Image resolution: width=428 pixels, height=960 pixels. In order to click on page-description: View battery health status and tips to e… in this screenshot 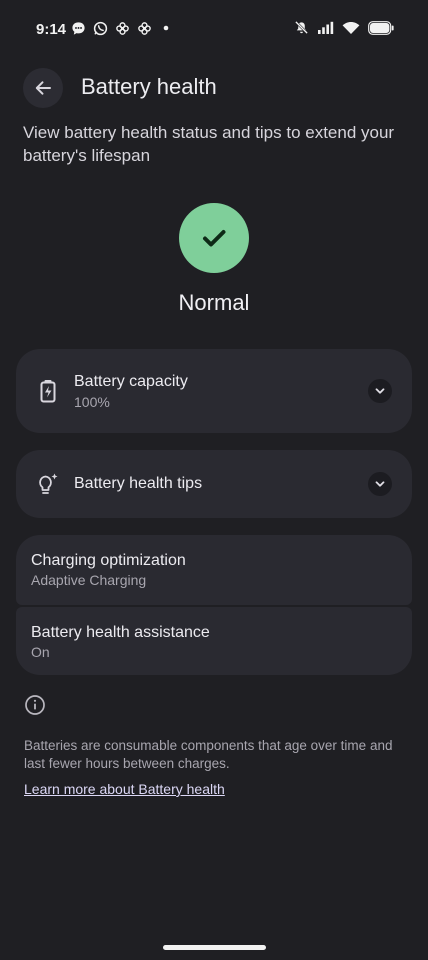, I will do `click(209, 144)`.